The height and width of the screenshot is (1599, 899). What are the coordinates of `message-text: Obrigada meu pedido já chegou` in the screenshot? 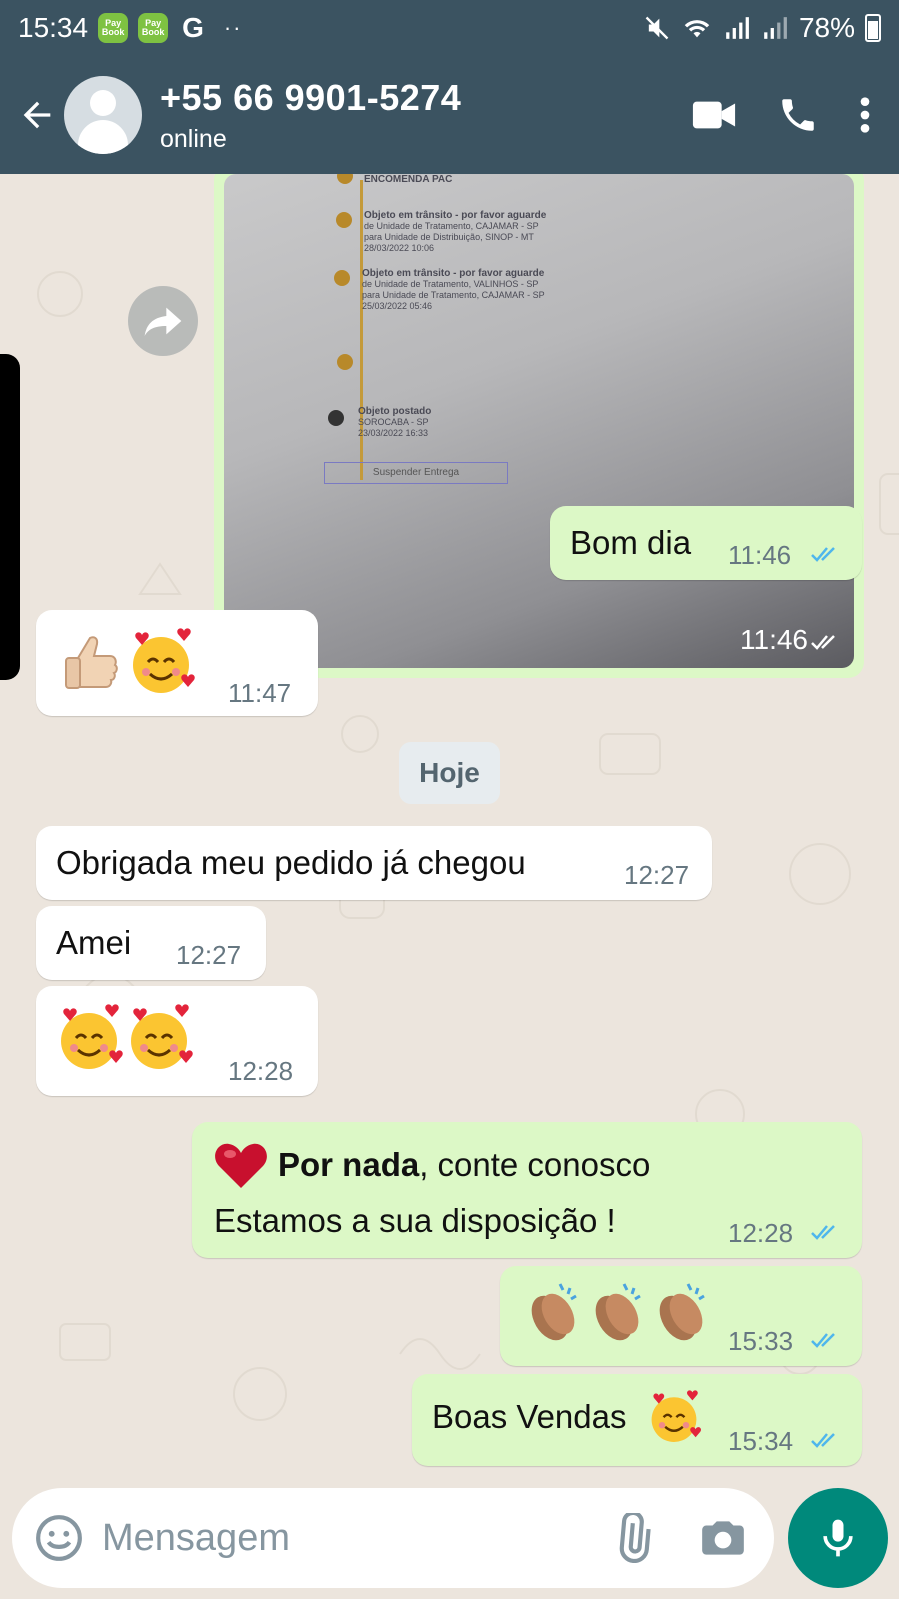 It's located at (291, 862).